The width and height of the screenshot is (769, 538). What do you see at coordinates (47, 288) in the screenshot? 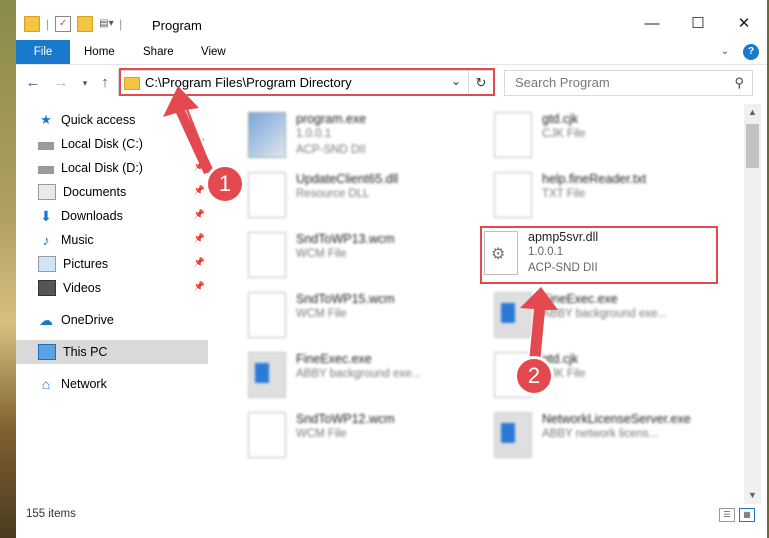
I see `videos-icon` at bounding box center [47, 288].